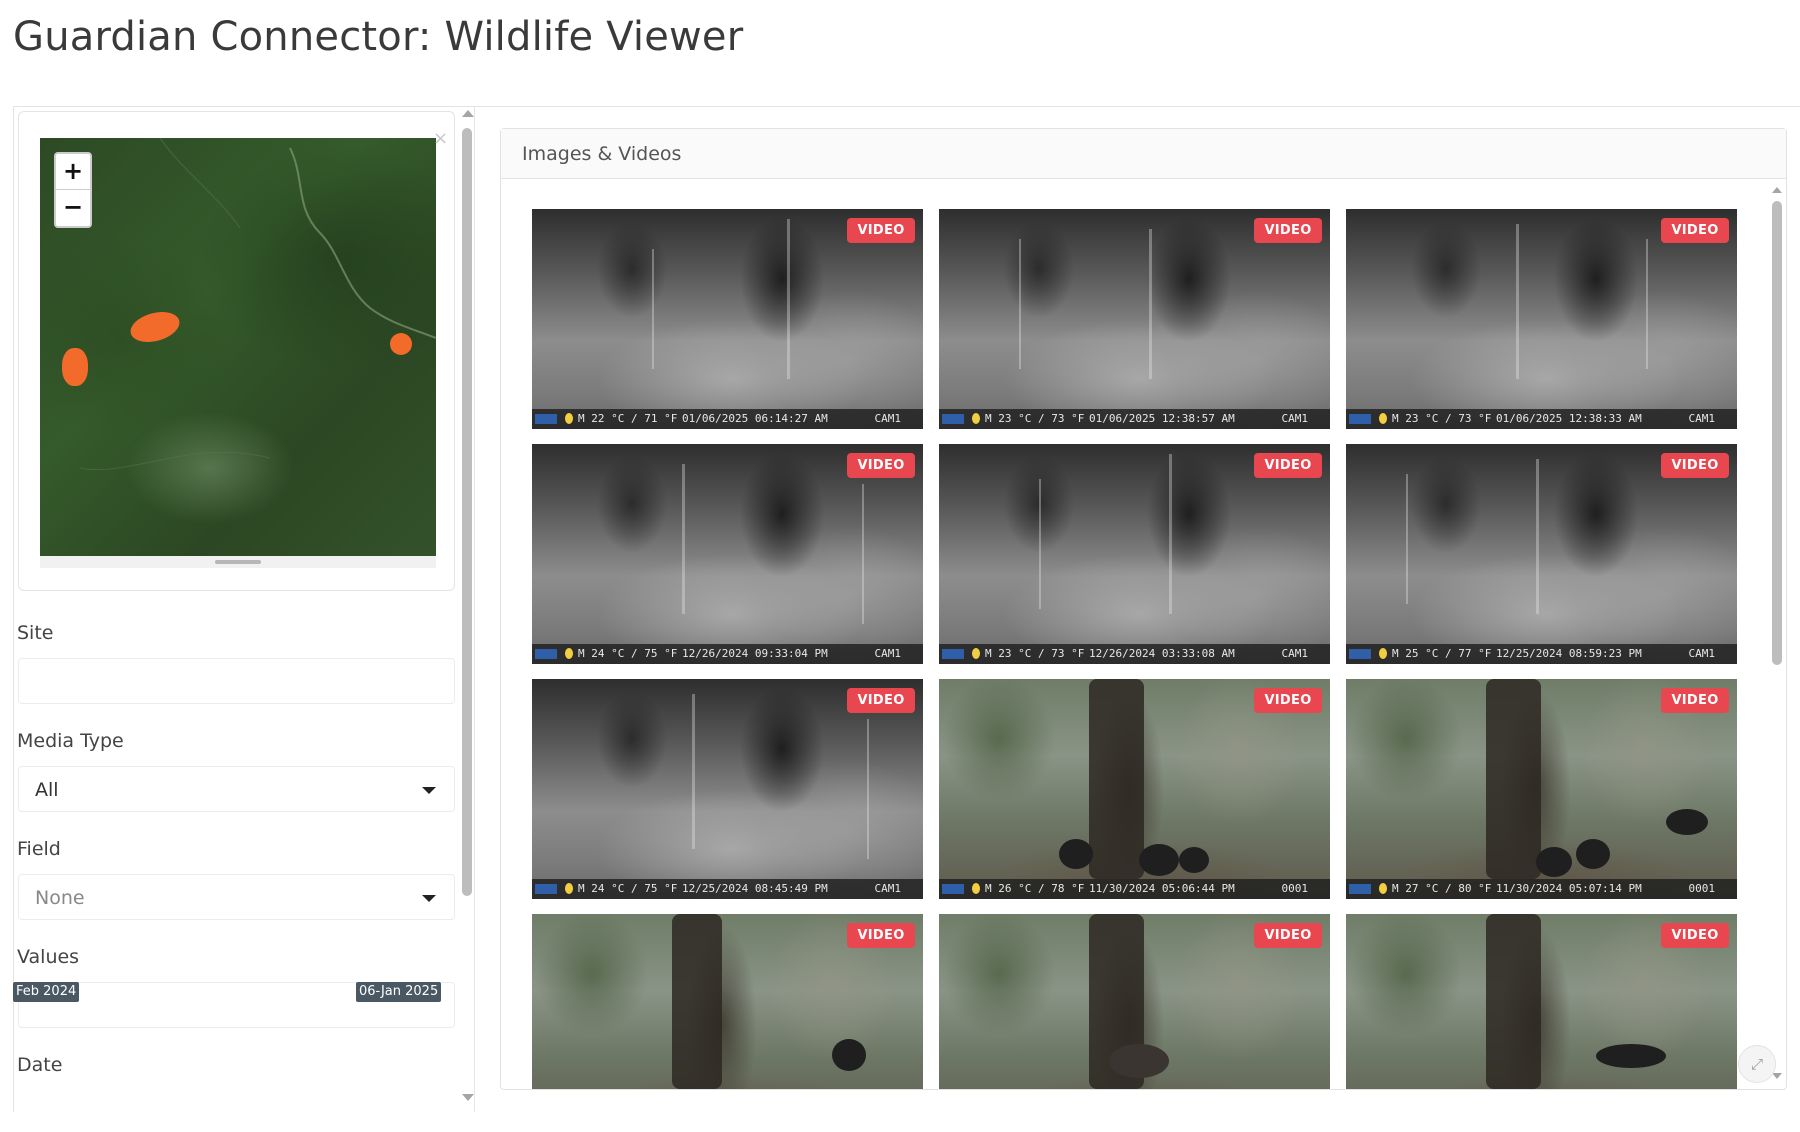  Describe the element at coordinates (440, 138) in the screenshot. I see `close-icon: ×` at that location.